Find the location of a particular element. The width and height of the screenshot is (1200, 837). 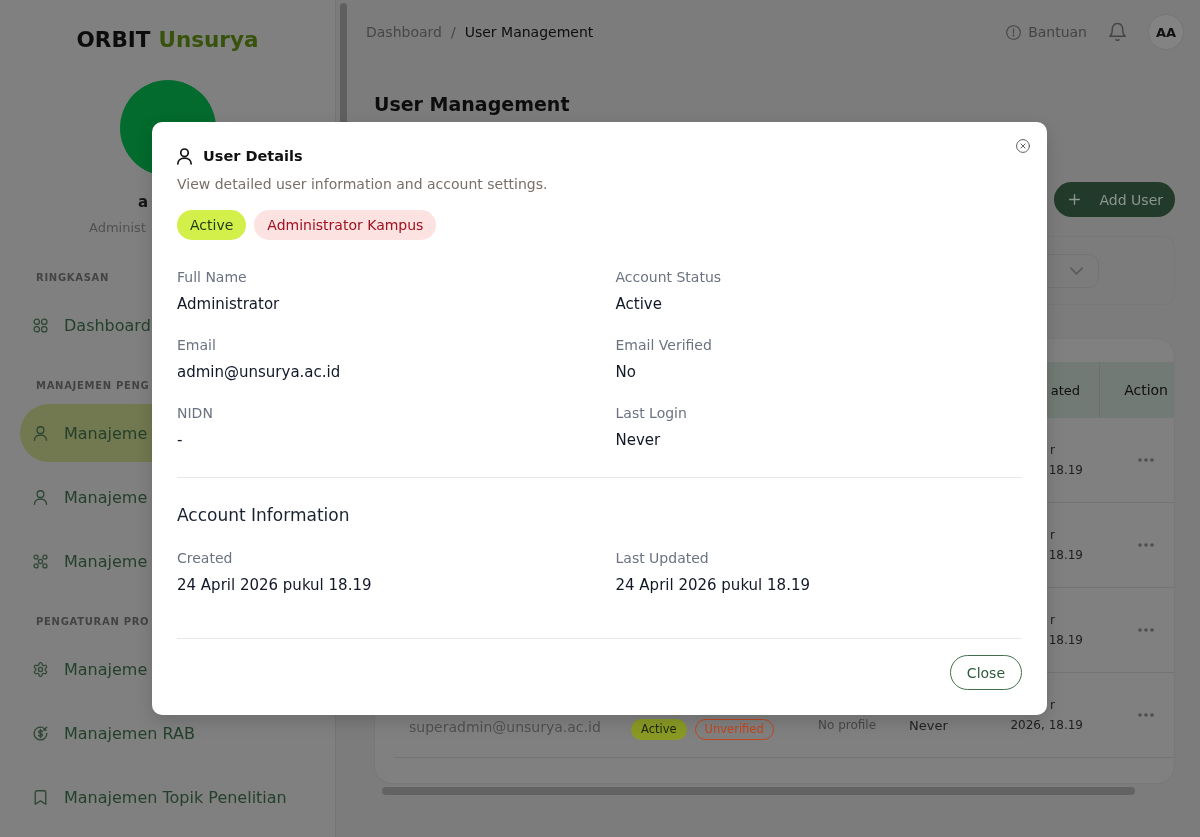

avatar-button: AA is located at coordinates (1166, 32).